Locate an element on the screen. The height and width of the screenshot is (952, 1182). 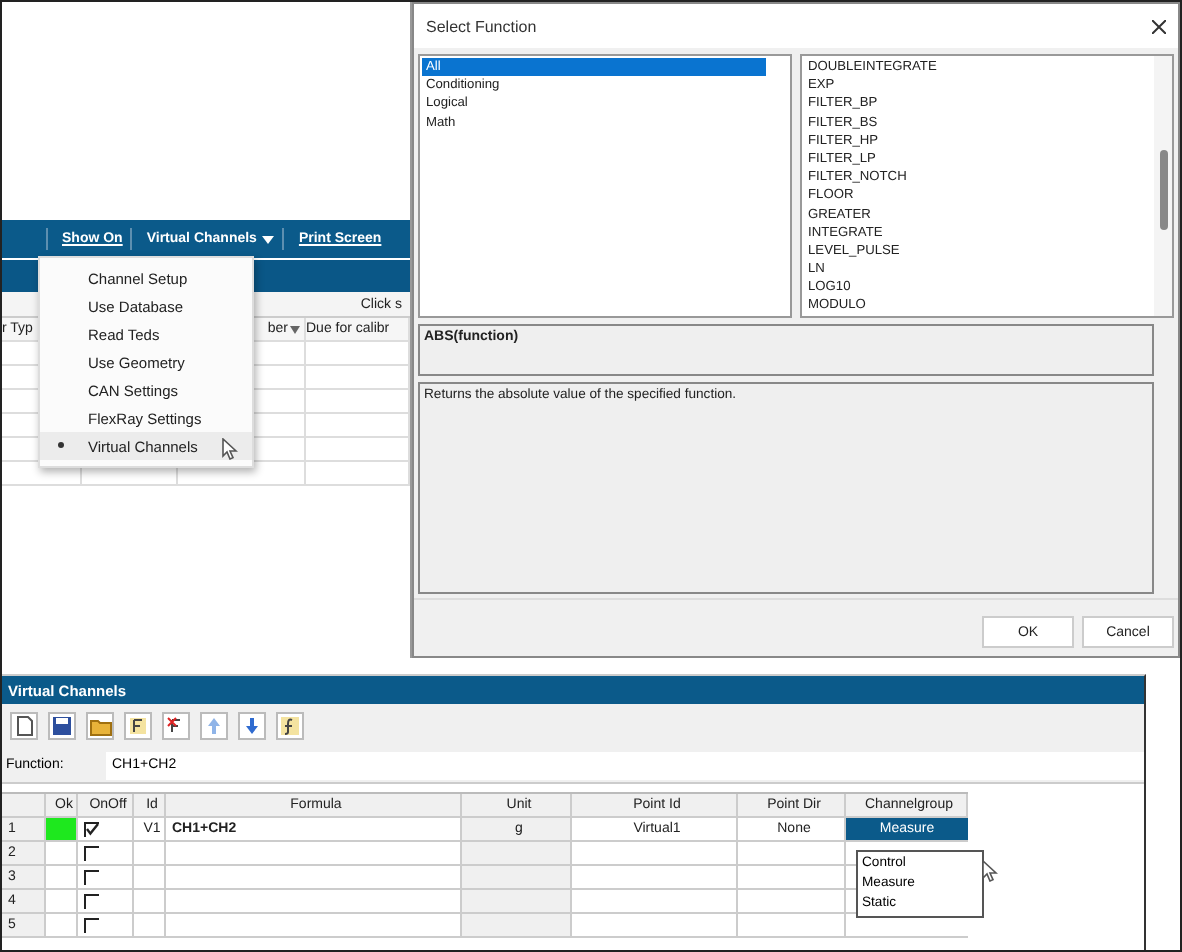
function-icon is located at coordinates (290, 726).